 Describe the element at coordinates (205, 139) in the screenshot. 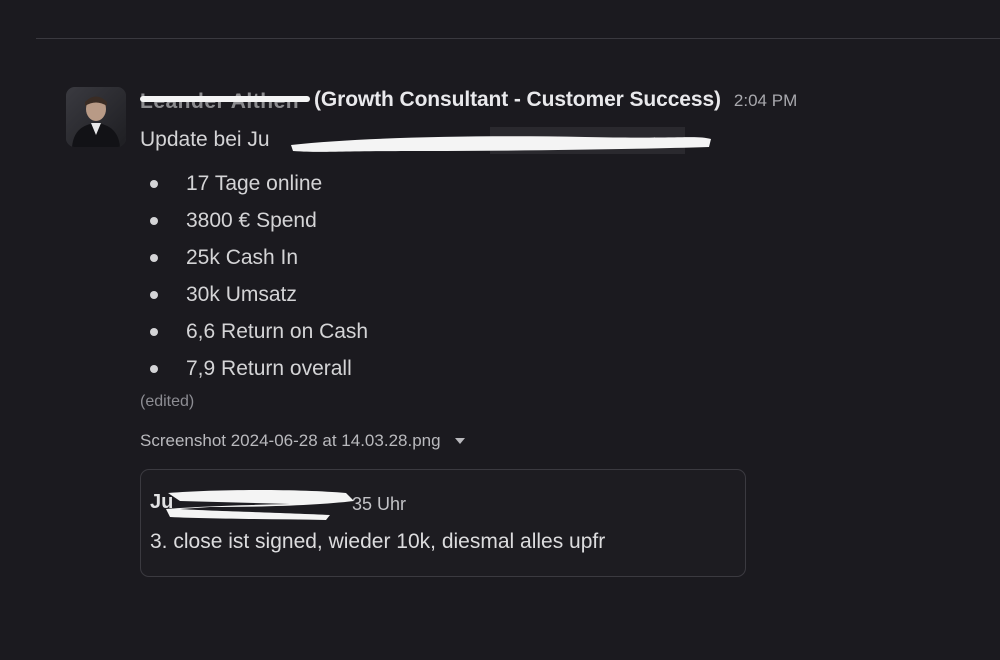

I see `message-intro-text: Update bei Ju` at that location.